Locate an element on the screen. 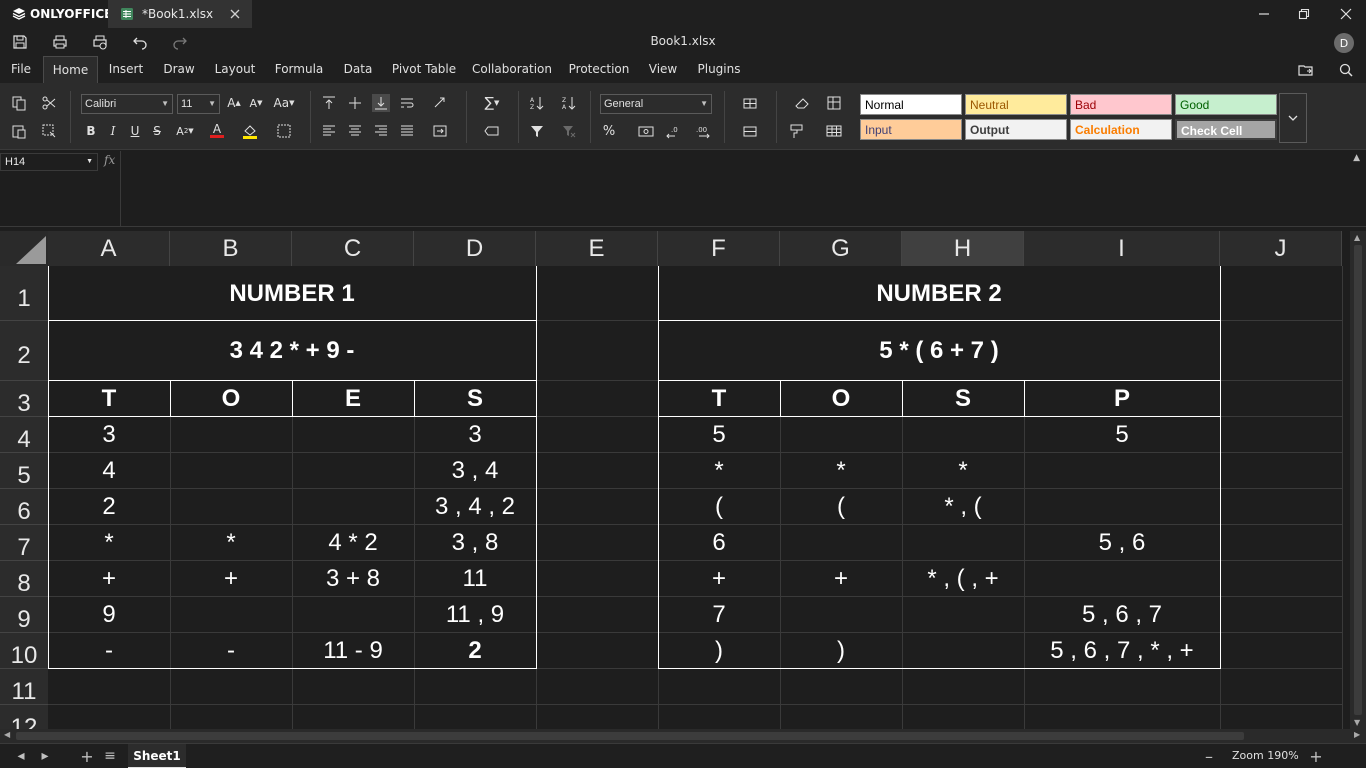 This screenshot has width=1366, height=768. table-cell: + is located at coordinates (109, 578).